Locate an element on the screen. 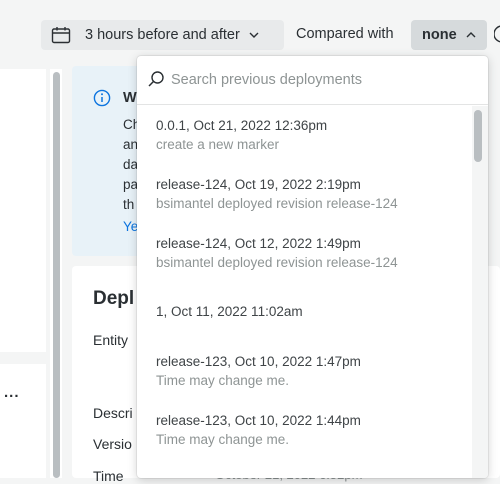 This screenshot has height=484, width=500. deployment-option-title: release-123, Oct 10, 2022 1:44pm is located at coordinates (258, 420).